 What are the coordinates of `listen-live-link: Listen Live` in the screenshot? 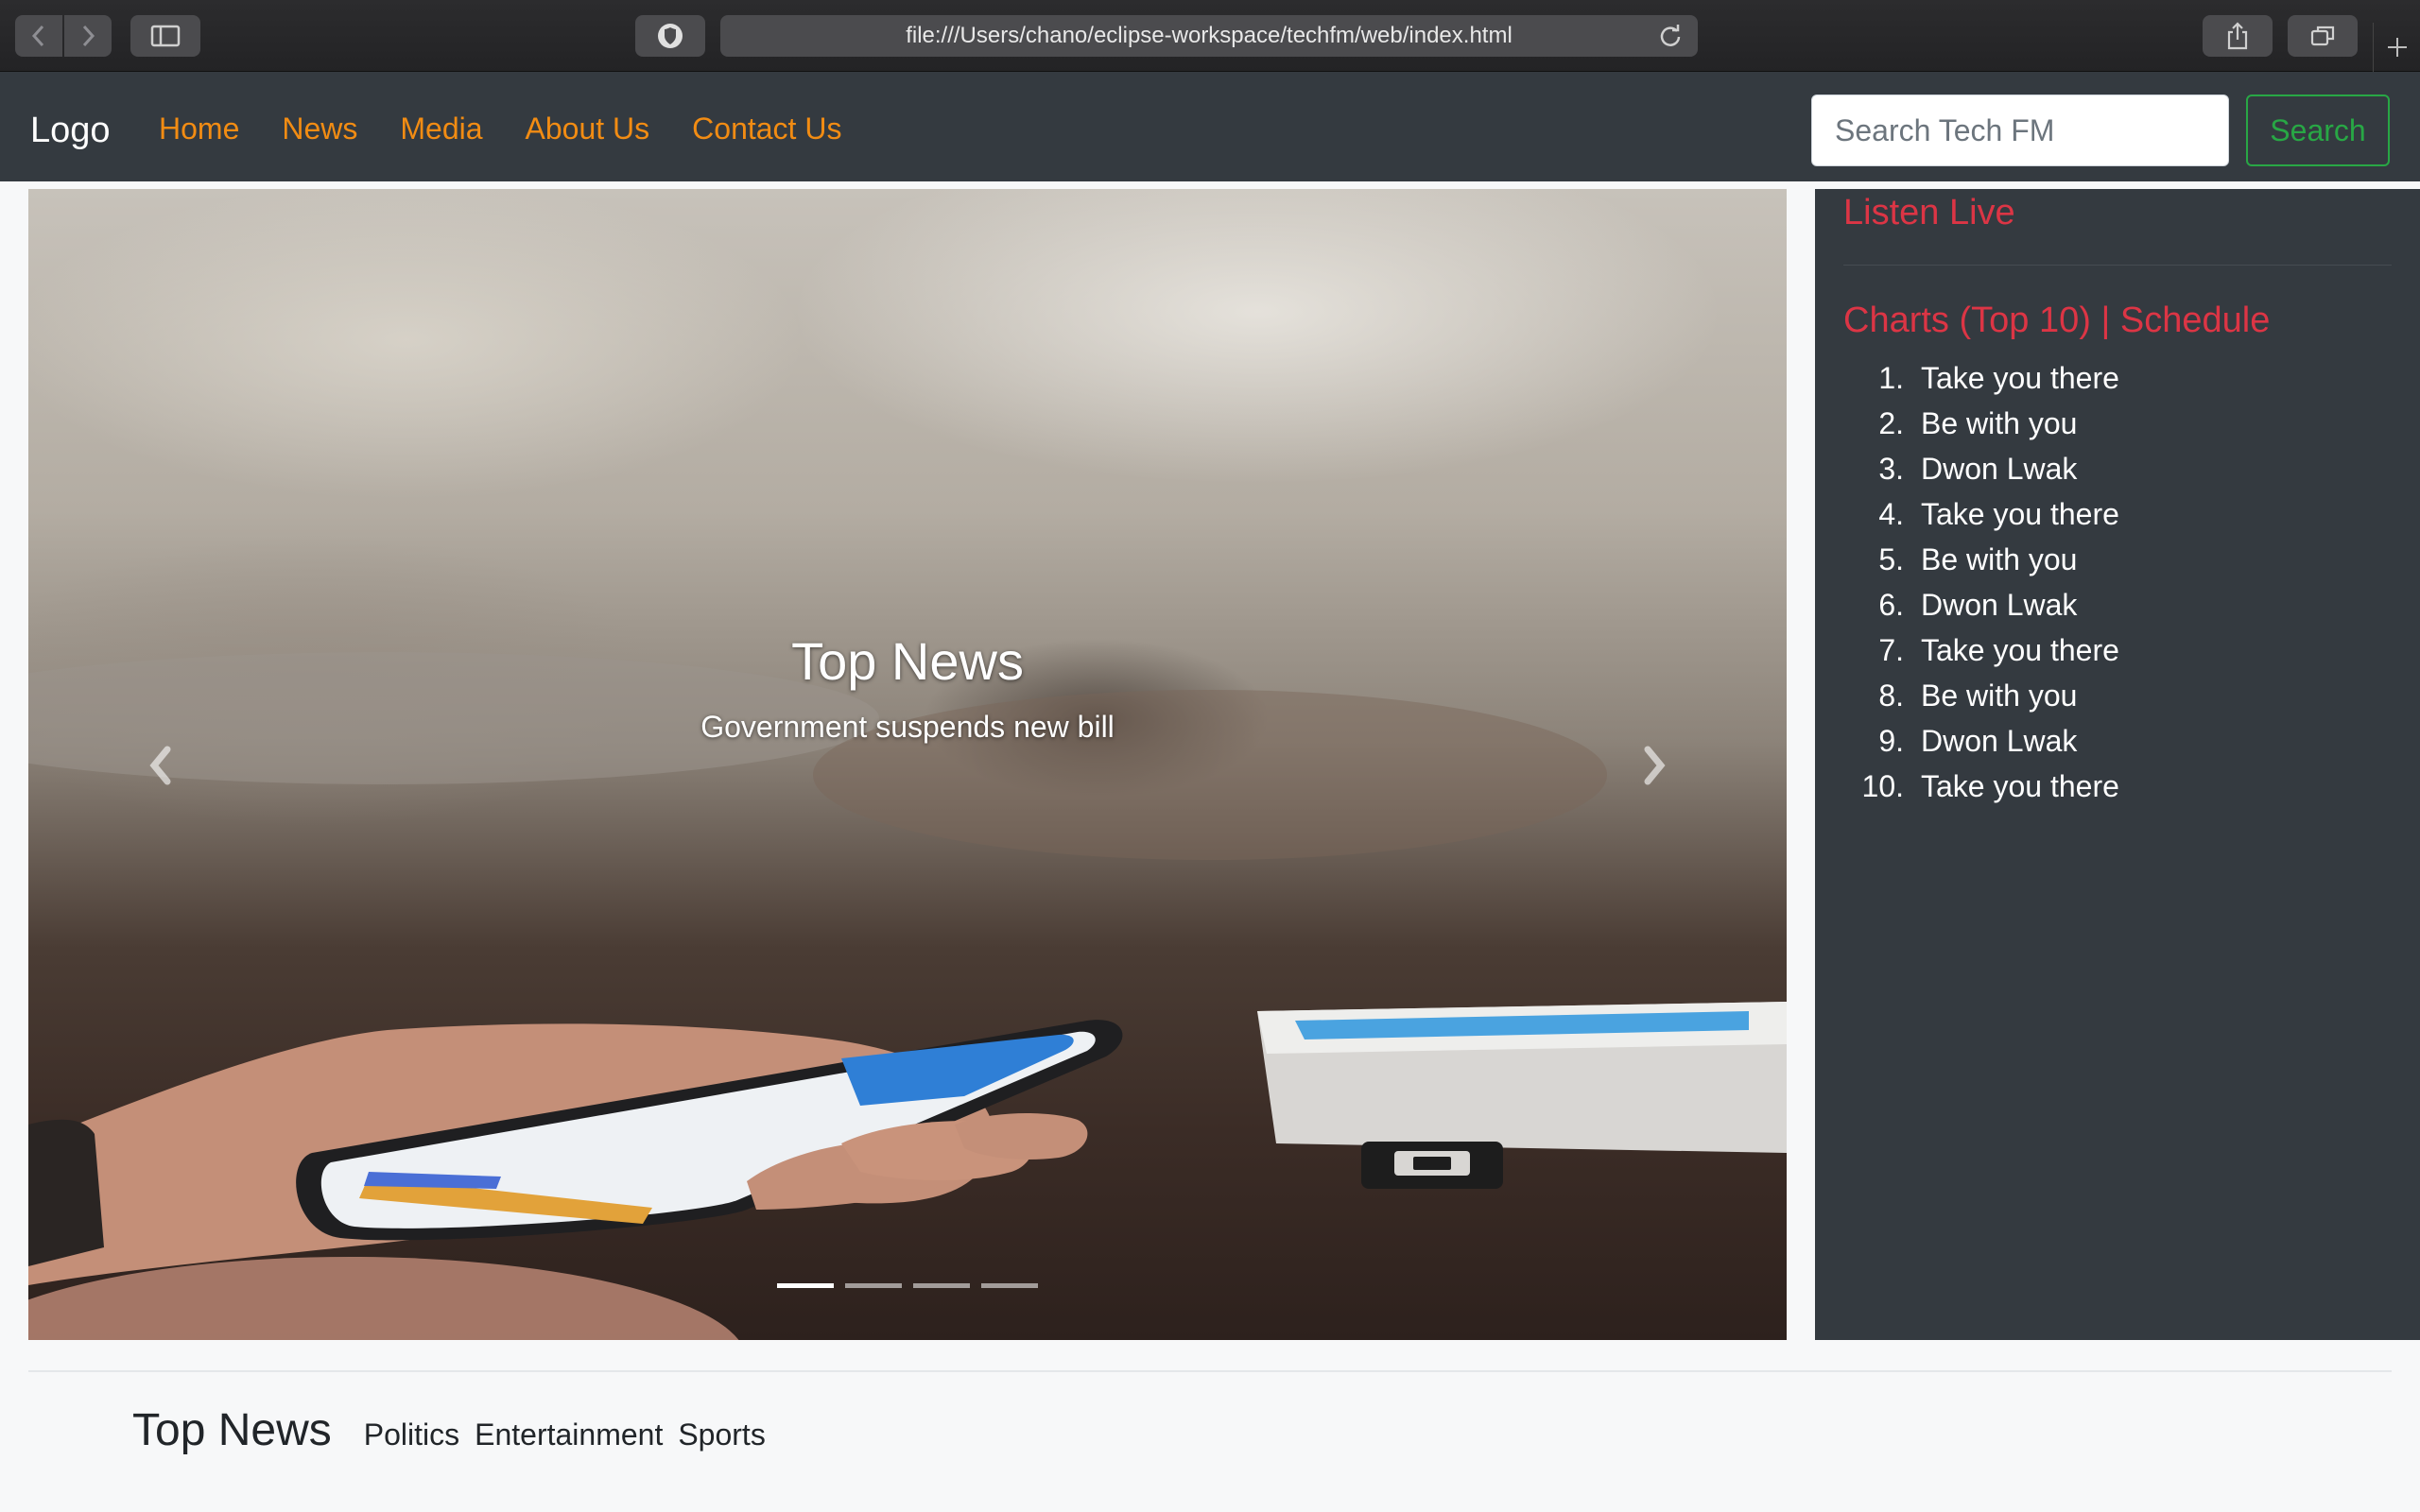 It's located at (1929, 212).